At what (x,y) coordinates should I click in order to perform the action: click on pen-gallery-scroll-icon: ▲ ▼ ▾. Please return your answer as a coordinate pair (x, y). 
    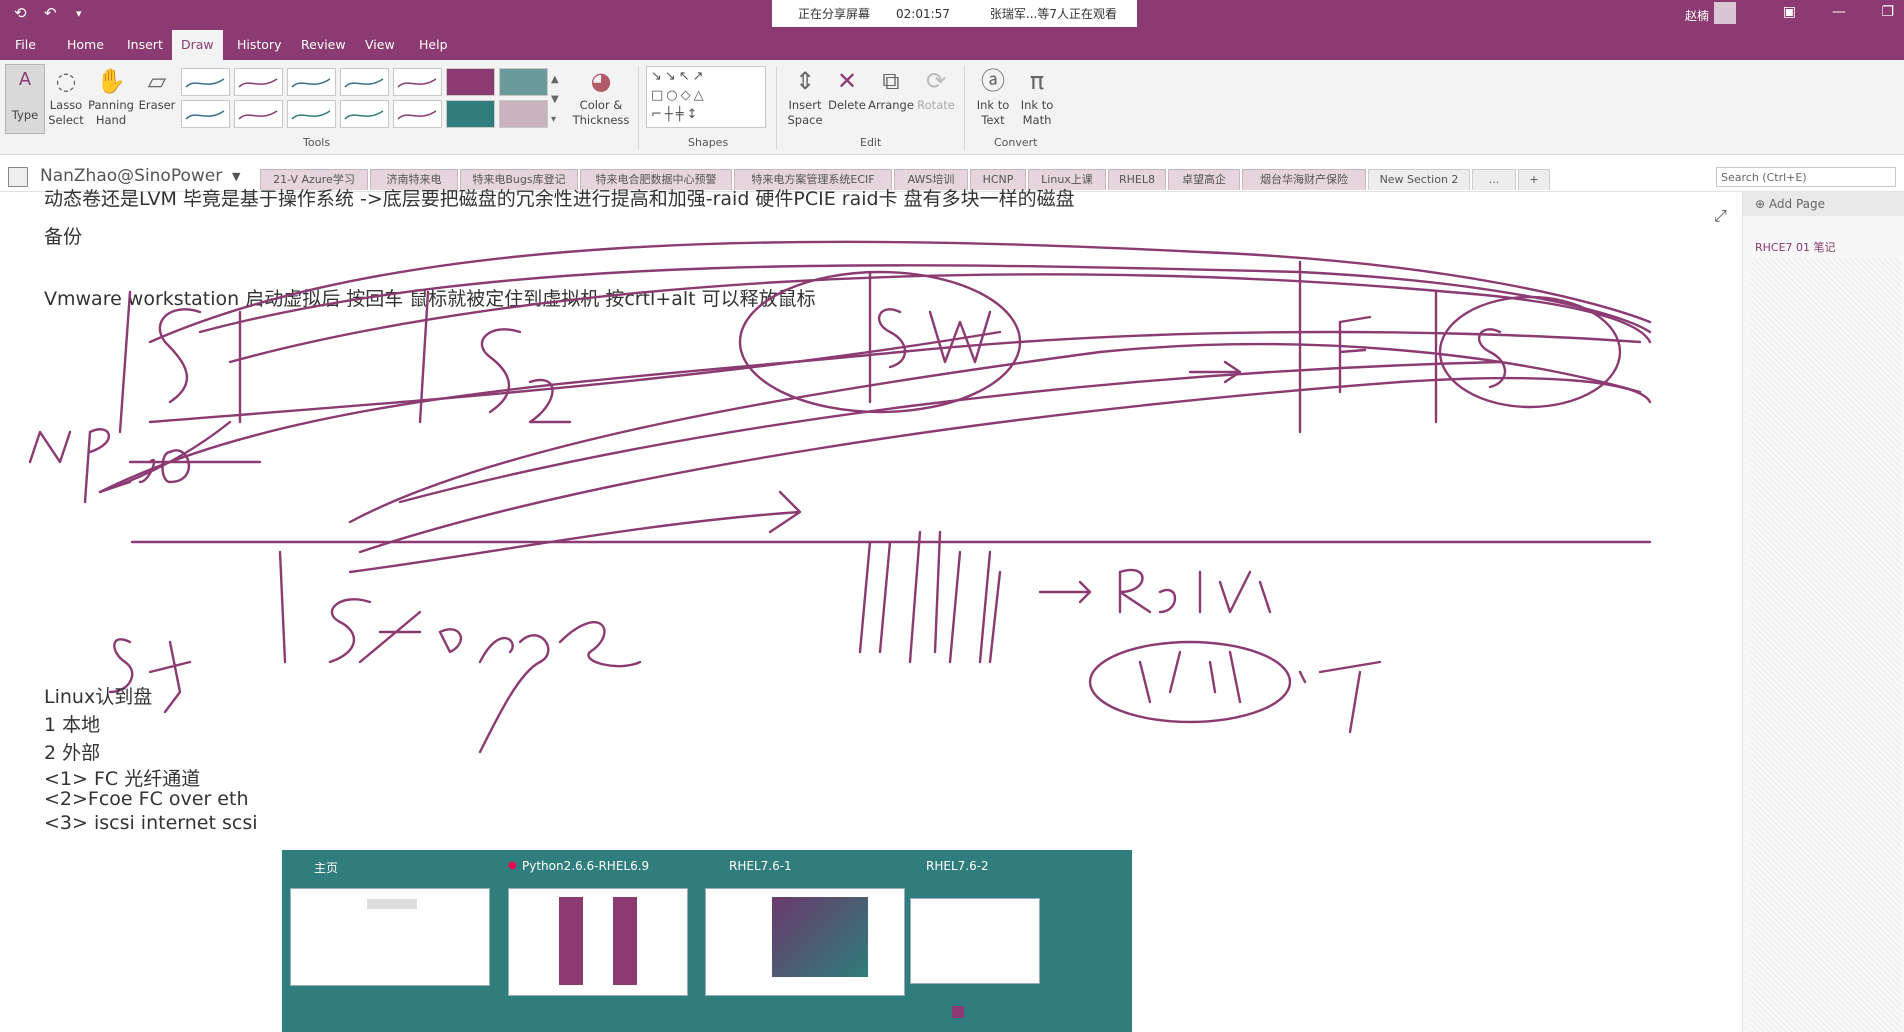
    Looking at the image, I should click on (555, 100).